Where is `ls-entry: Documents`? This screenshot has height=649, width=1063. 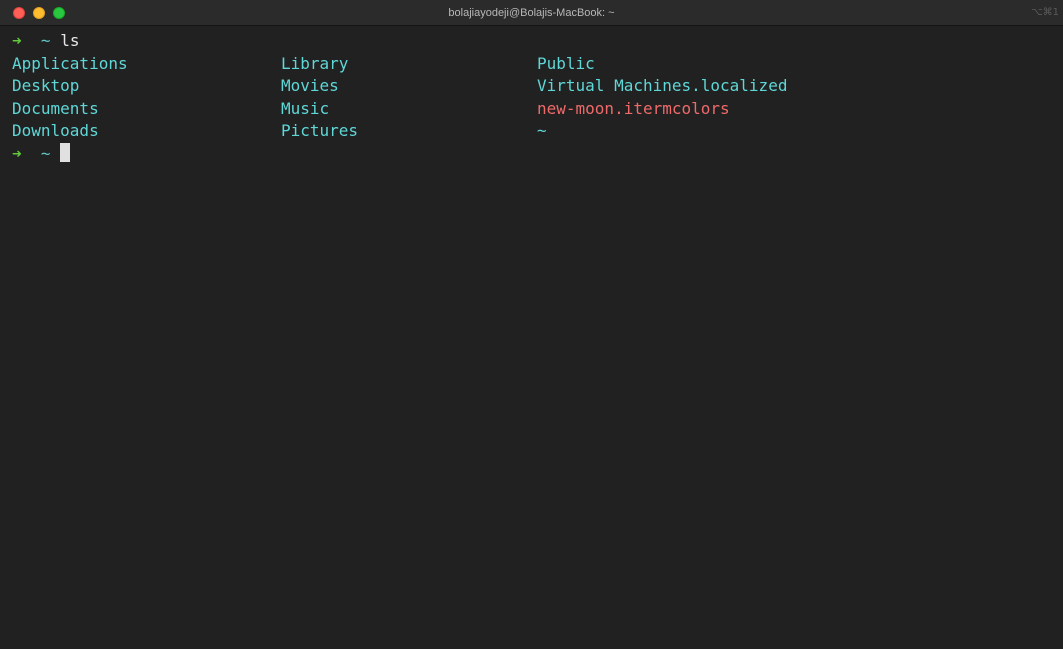
ls-entry: Documents is located at coordinates (55, 108).